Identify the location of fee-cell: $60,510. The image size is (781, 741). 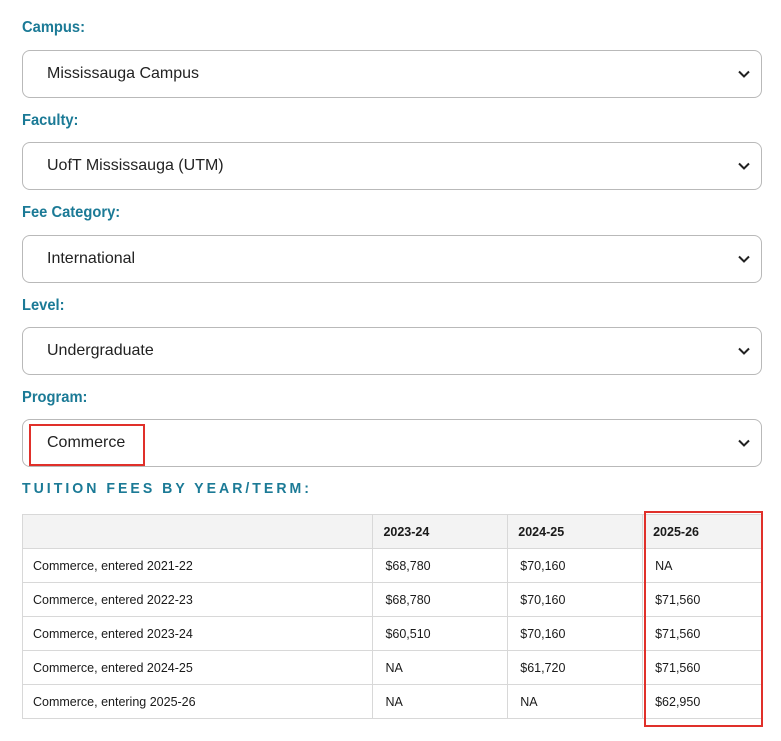
(440, 633).